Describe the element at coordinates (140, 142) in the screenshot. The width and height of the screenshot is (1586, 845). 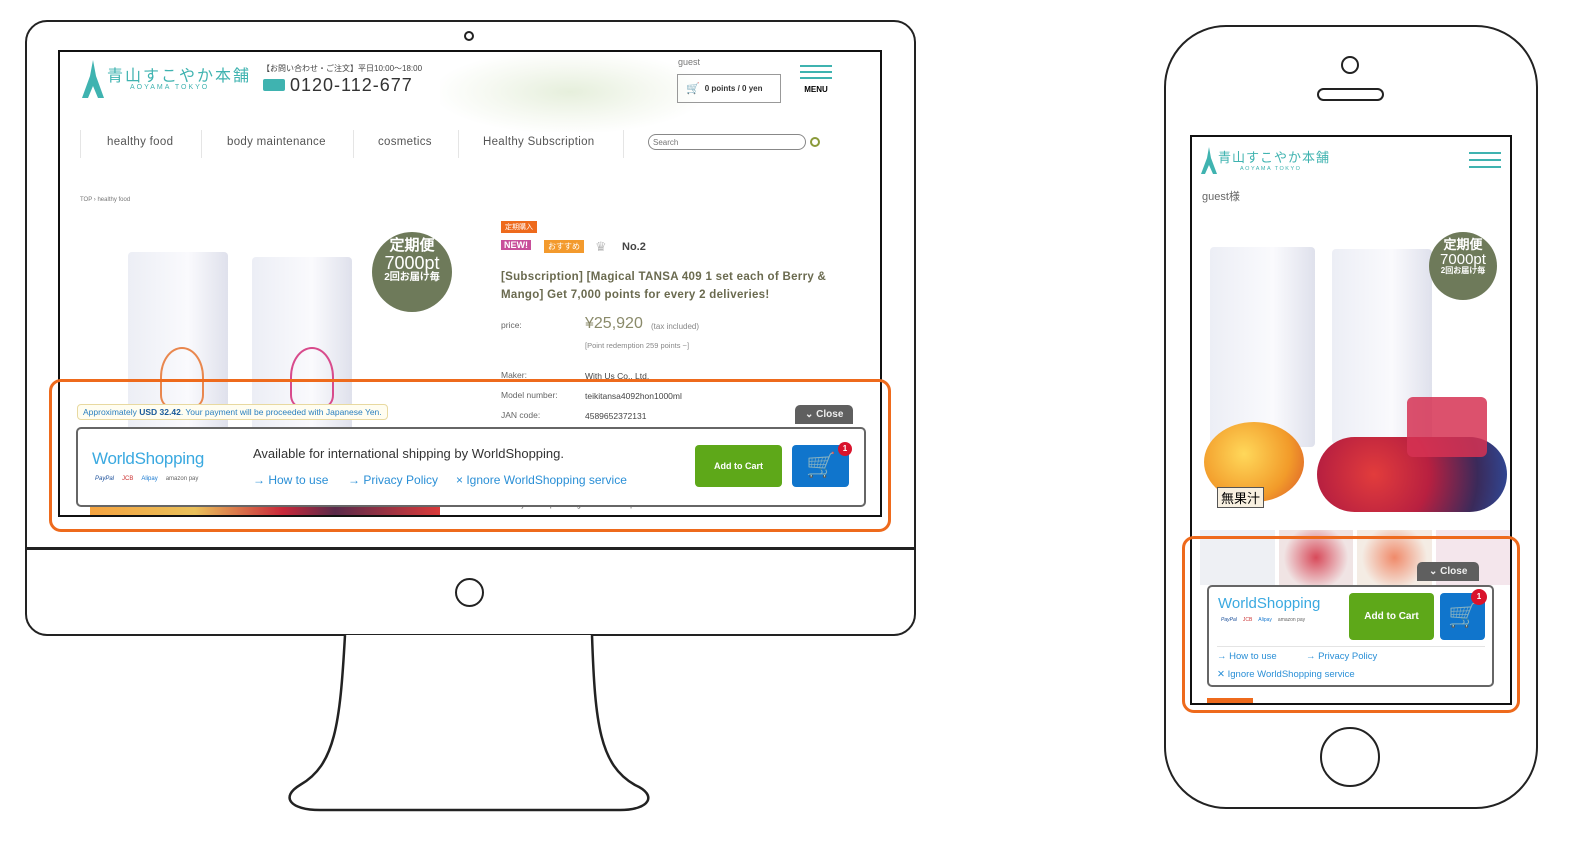
I see `nav-healthy-food: healthy food` at that location.